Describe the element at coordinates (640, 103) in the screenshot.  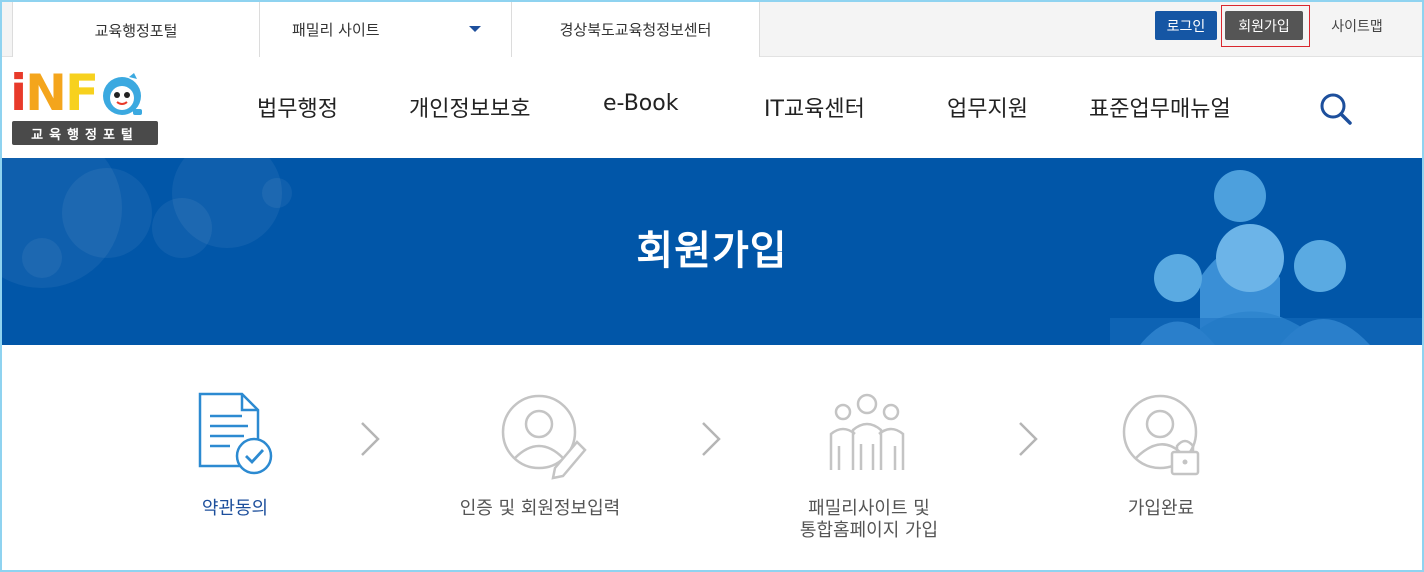
I see `gnb-ebook: e-Book` at that location.